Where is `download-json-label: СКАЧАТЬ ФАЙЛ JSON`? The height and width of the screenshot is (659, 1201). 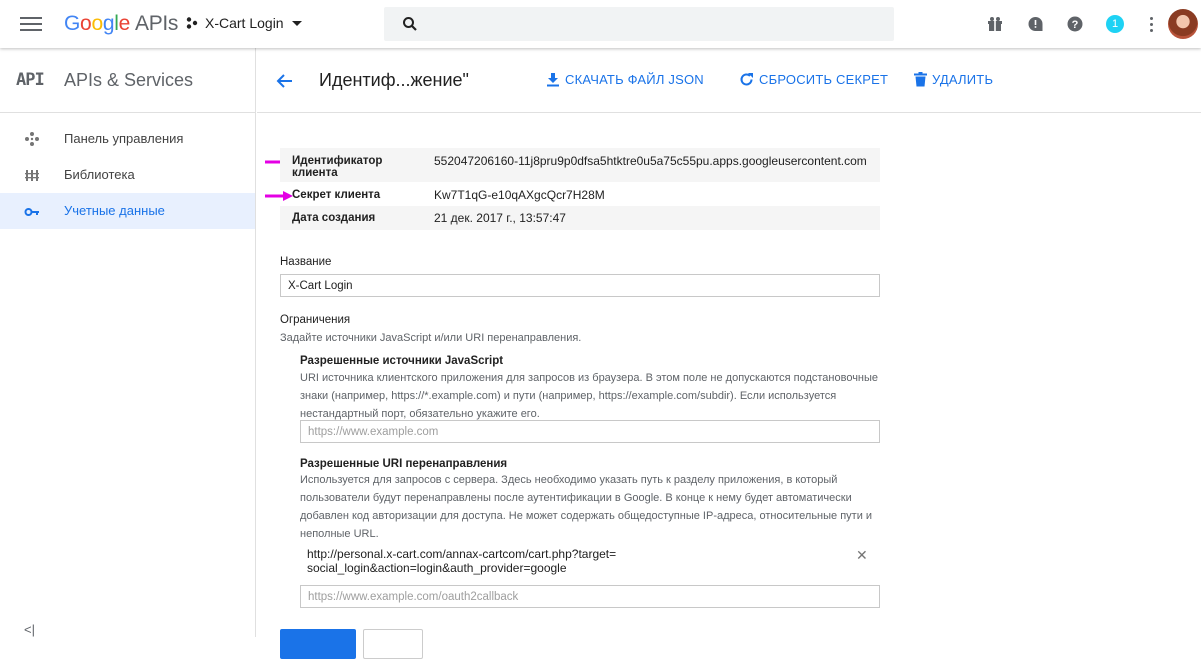
download-json-label: СКАЧАТЬ ФАЙЛ JSON is located at coordinates (634, 79).